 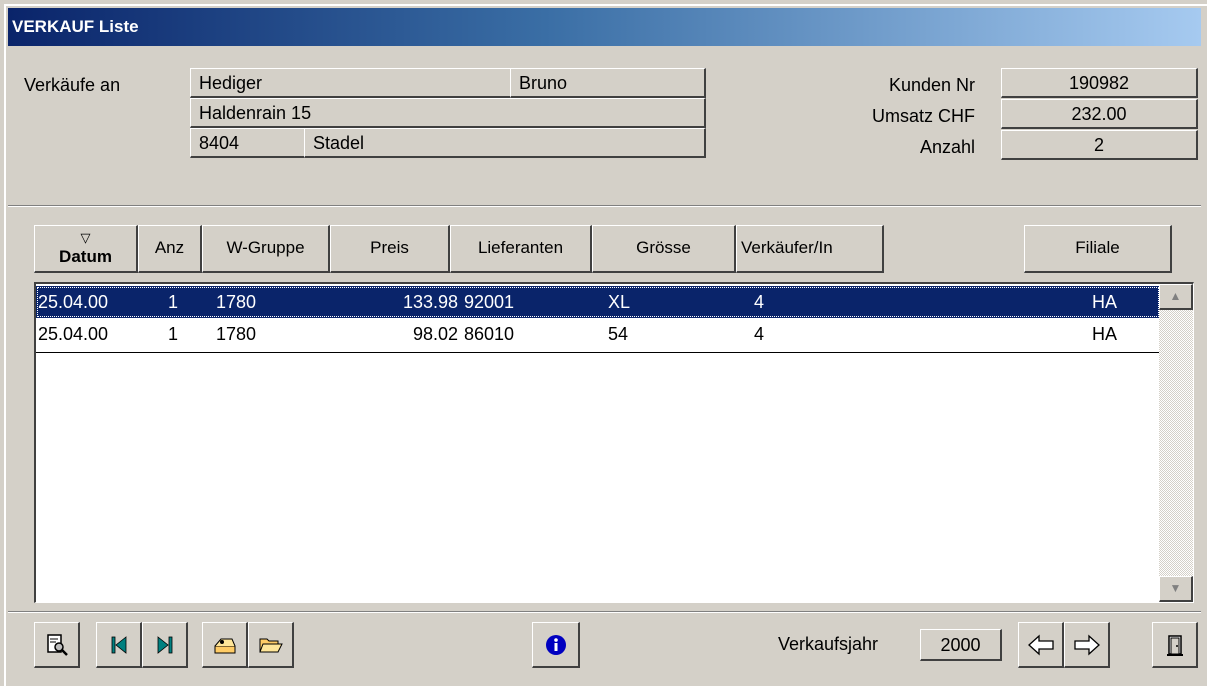 I want to click on kunden-nr-label: Kunden Nr, so click(x=931, y=85).